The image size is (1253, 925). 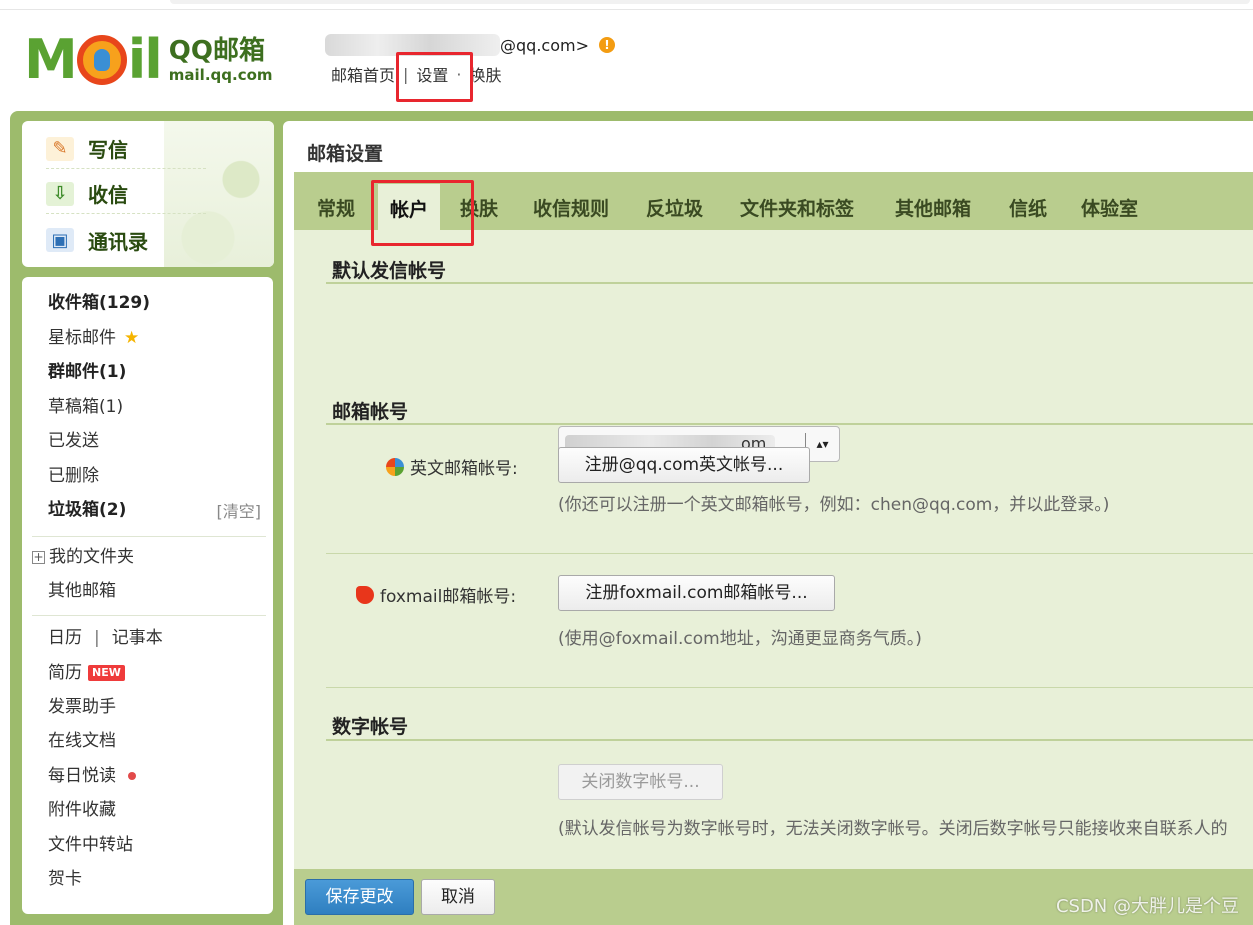 I want to click on pencil-icon: ✎, so click(x=60, y=148).